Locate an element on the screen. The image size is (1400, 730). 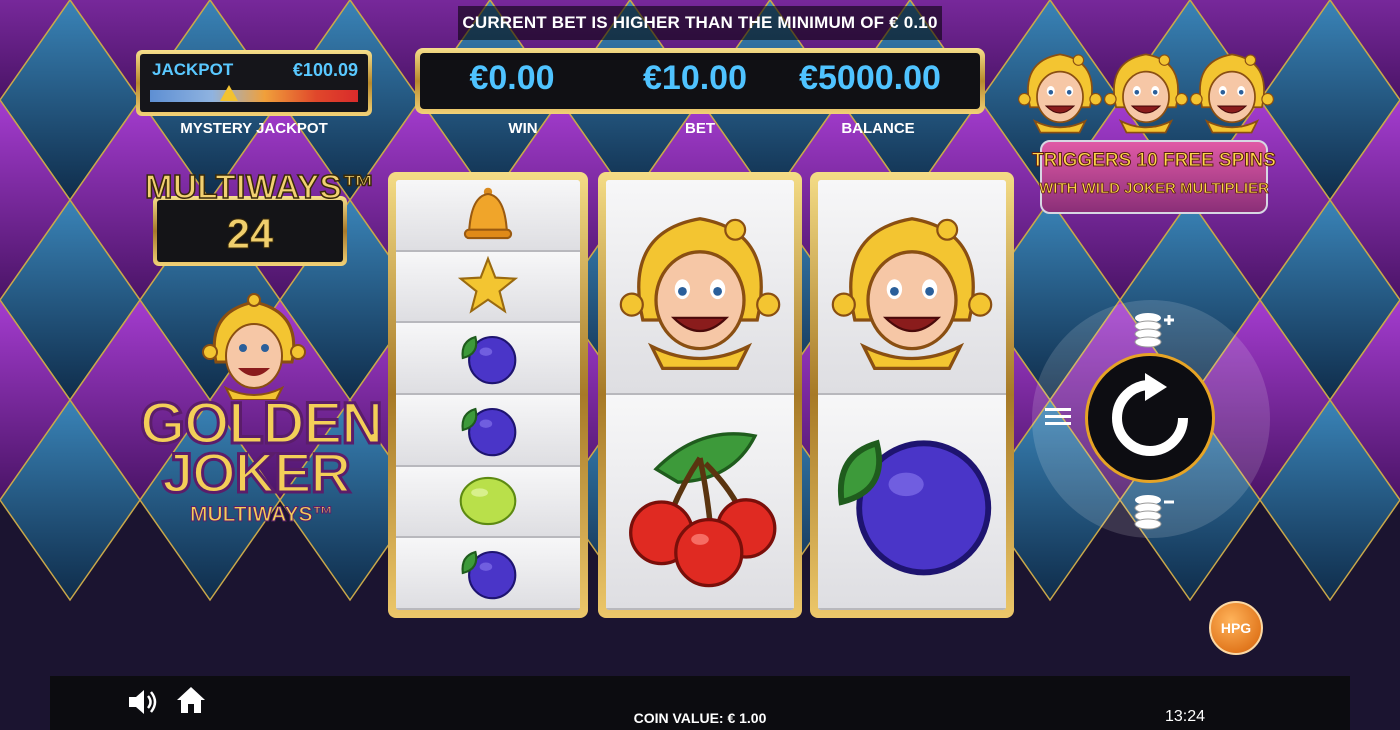
spin-button is located at coordinates (1150, 418).